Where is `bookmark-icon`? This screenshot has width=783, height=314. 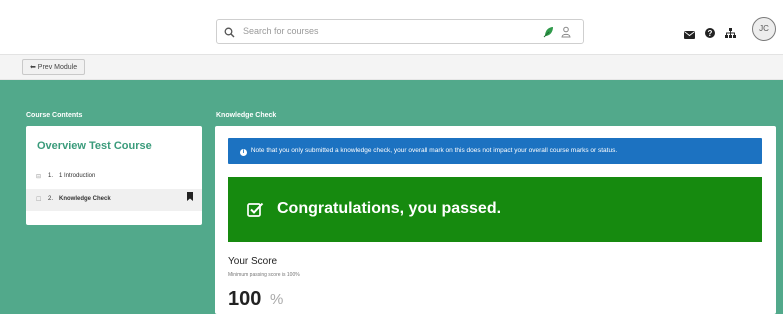
bookmark-icon is located at coordinates (190, 197).